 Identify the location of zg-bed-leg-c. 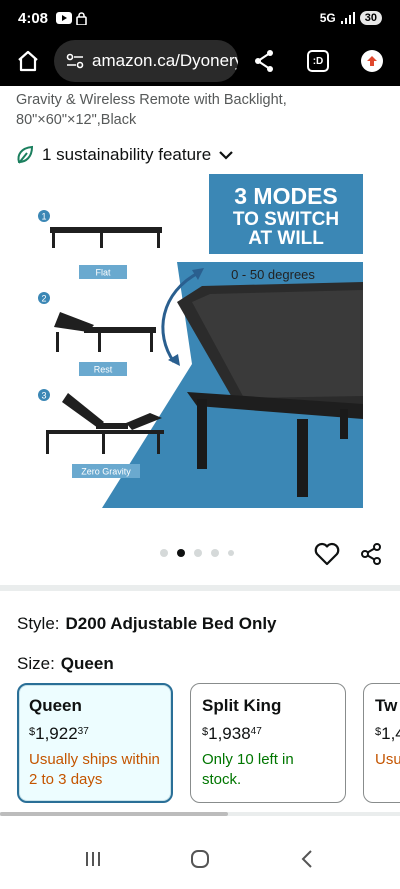
(158, 443).